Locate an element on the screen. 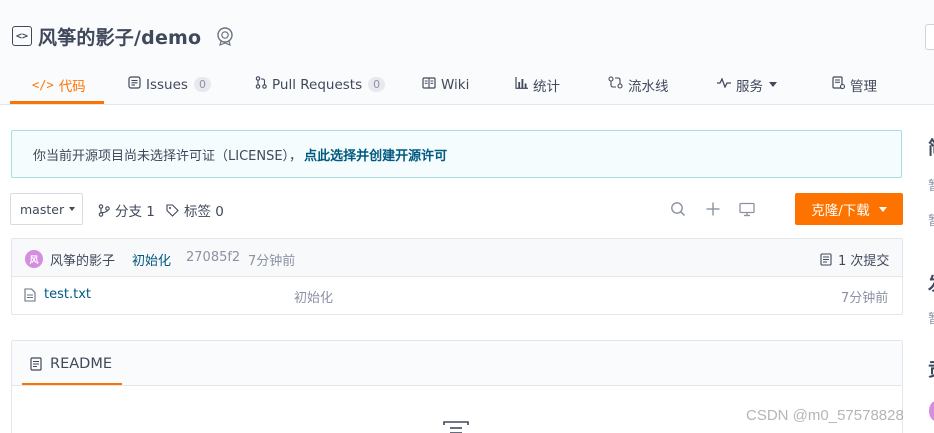 This screenshot has height=433, width=934. code-icon: </> is located at coordinates (43, 84).